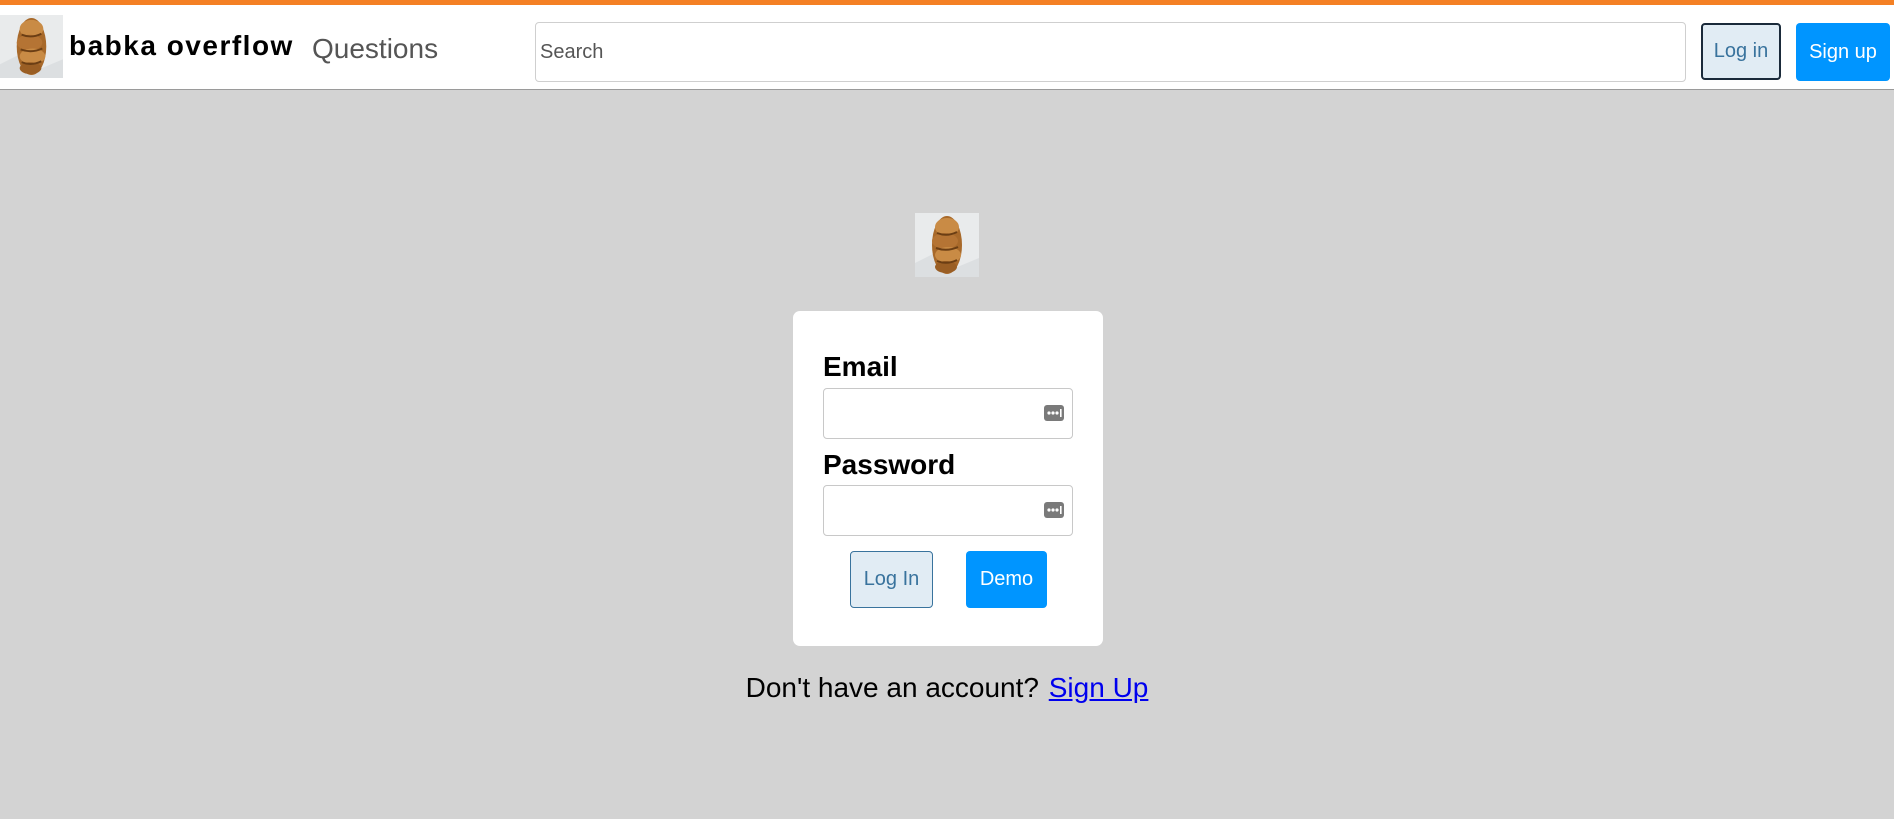 Image resolution: width=1894 pixels, height=819 pixels. What do you see at coordinates (1099, 687) in the screenshot?
I see `signup-link: Sign Up` at bounding box center [1099, 687].